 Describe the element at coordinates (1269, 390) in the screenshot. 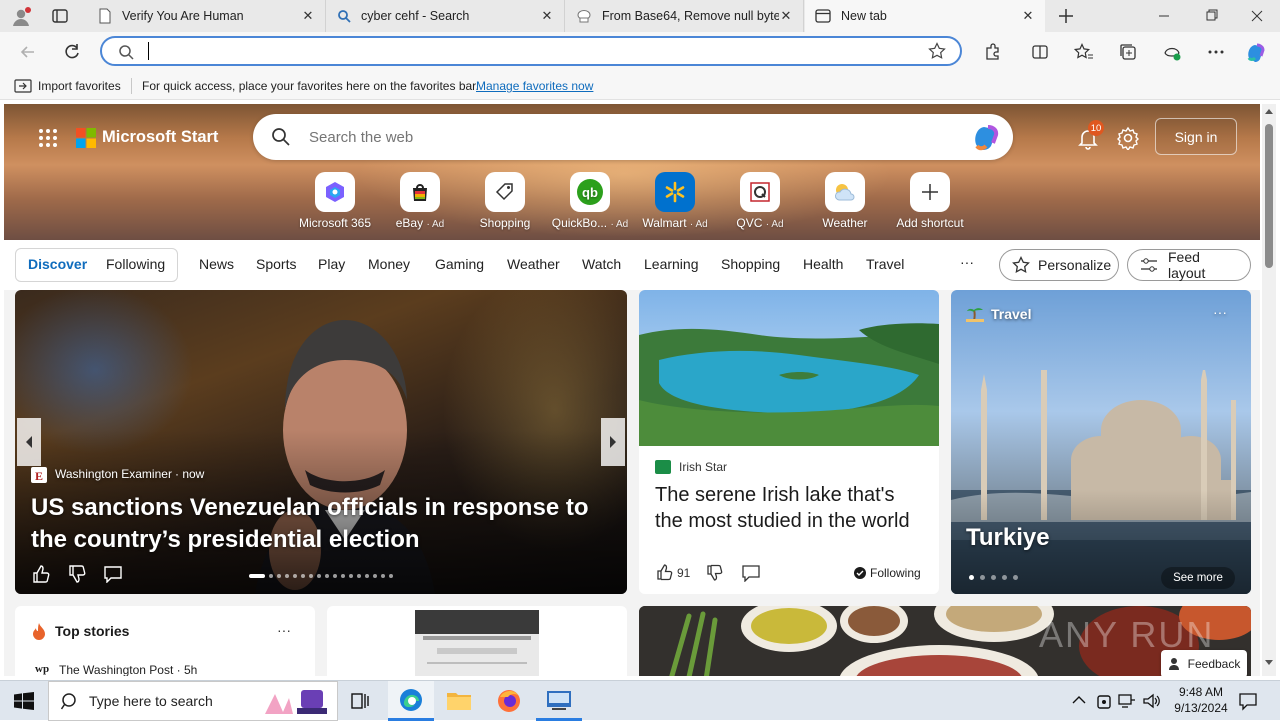

I see `page-scrollbar` at that location.